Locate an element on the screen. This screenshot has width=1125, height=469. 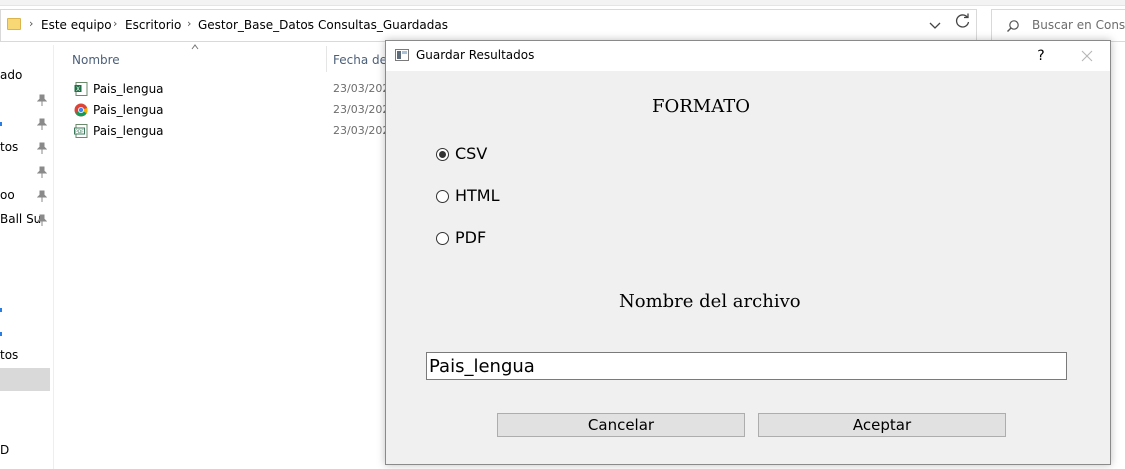
search-placeholder: Buscar en Consult is located at coordinates (1078, 25).